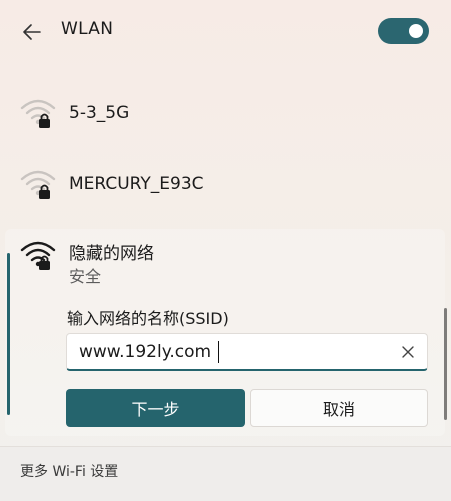 This screenshot has width=451, height=501. What do you see at coordinates (416, 31) in the screenshot?
I see `toggle-knob` at bounding box center [416, 31].